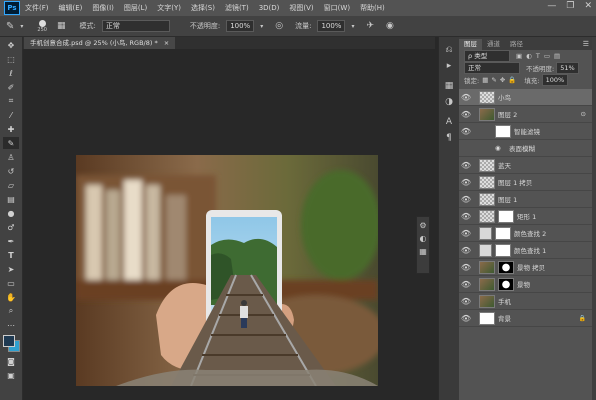 The width and height of the screenshot is (596, 400). What do you see at coordinates (337, 8) in the screenshot?
I see `menu-window: 窗口(W)` at bounding box center [337, 8].